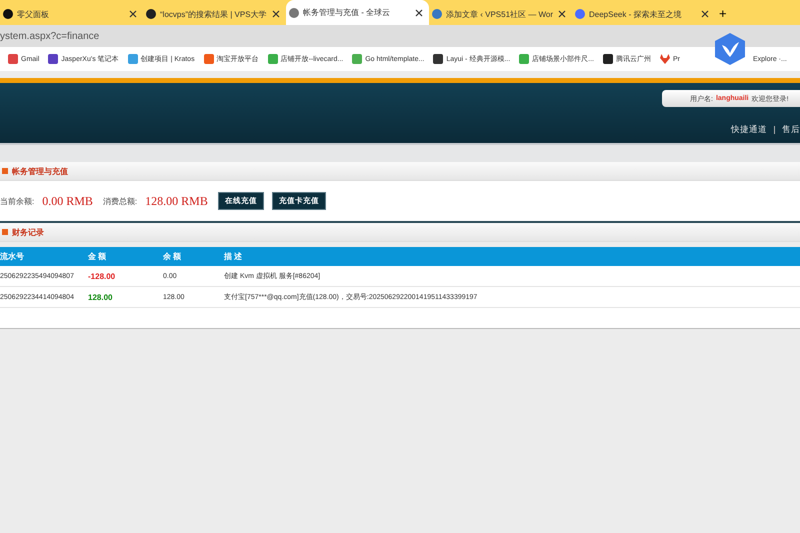 The height and width of the screenshot is (533, 800). Describe the element at coordinates (12, 256) in the screenshot. I see `column-header: 流水号` at that location.